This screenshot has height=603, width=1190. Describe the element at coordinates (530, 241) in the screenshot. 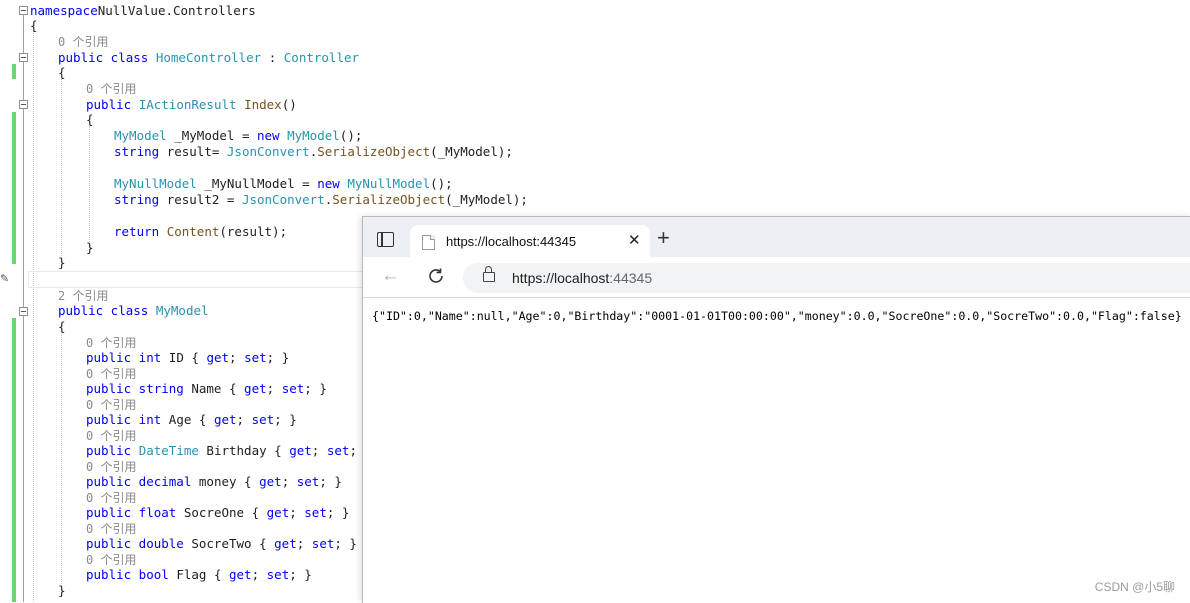

I see `browser-tab: https://localhost:44345 ✕` at that location.